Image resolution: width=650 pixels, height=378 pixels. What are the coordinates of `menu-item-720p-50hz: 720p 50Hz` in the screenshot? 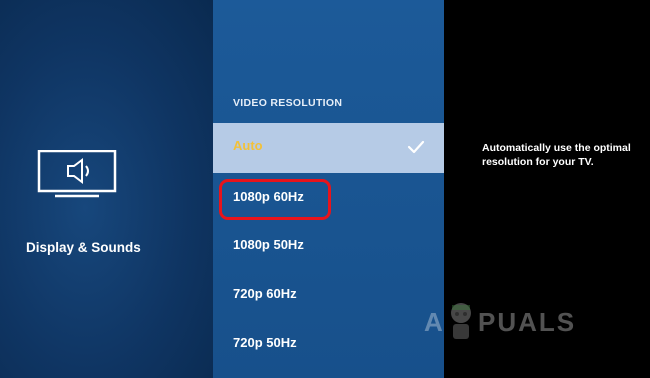 It's located at (328, 345).